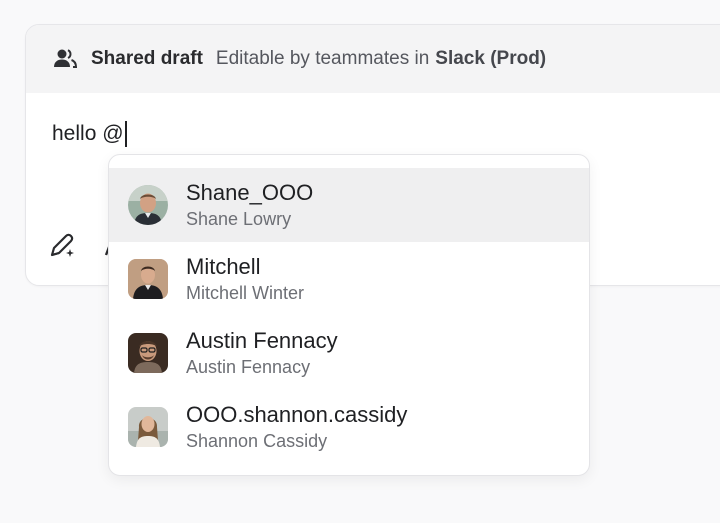 This screenshot has width=720, height=523. Describe the element at coordinates (148, 427) in the screenshot. I see `avatar-shannon` at that location.